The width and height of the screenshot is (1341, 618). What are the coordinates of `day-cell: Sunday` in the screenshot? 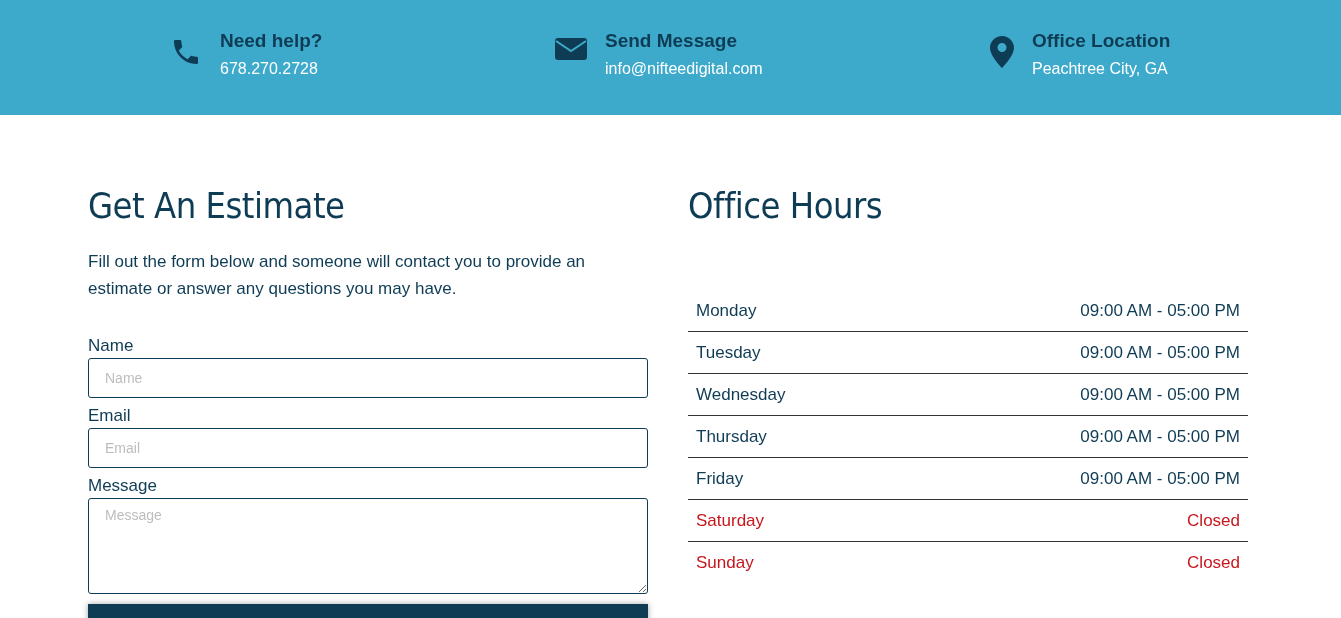 It's located at (725, 562).